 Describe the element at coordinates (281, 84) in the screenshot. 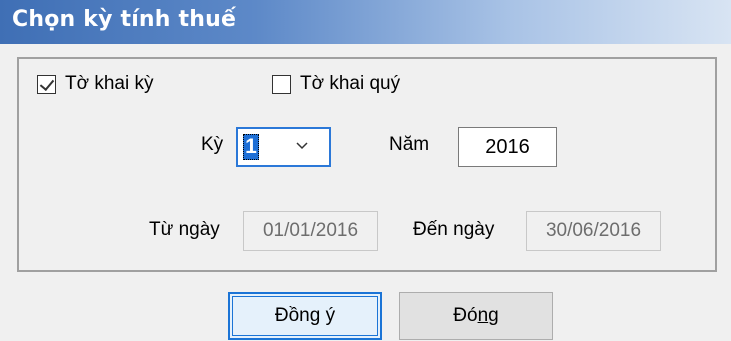

I see `checkbox-unchecked-icon` at that location.